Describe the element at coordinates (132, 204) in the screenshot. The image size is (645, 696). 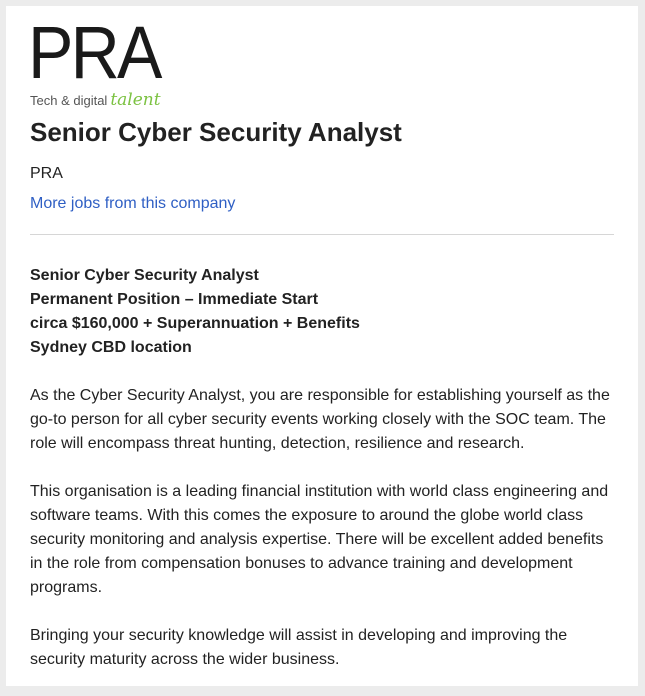
I see `more-jobs-link: More jobs from this company` at that location.